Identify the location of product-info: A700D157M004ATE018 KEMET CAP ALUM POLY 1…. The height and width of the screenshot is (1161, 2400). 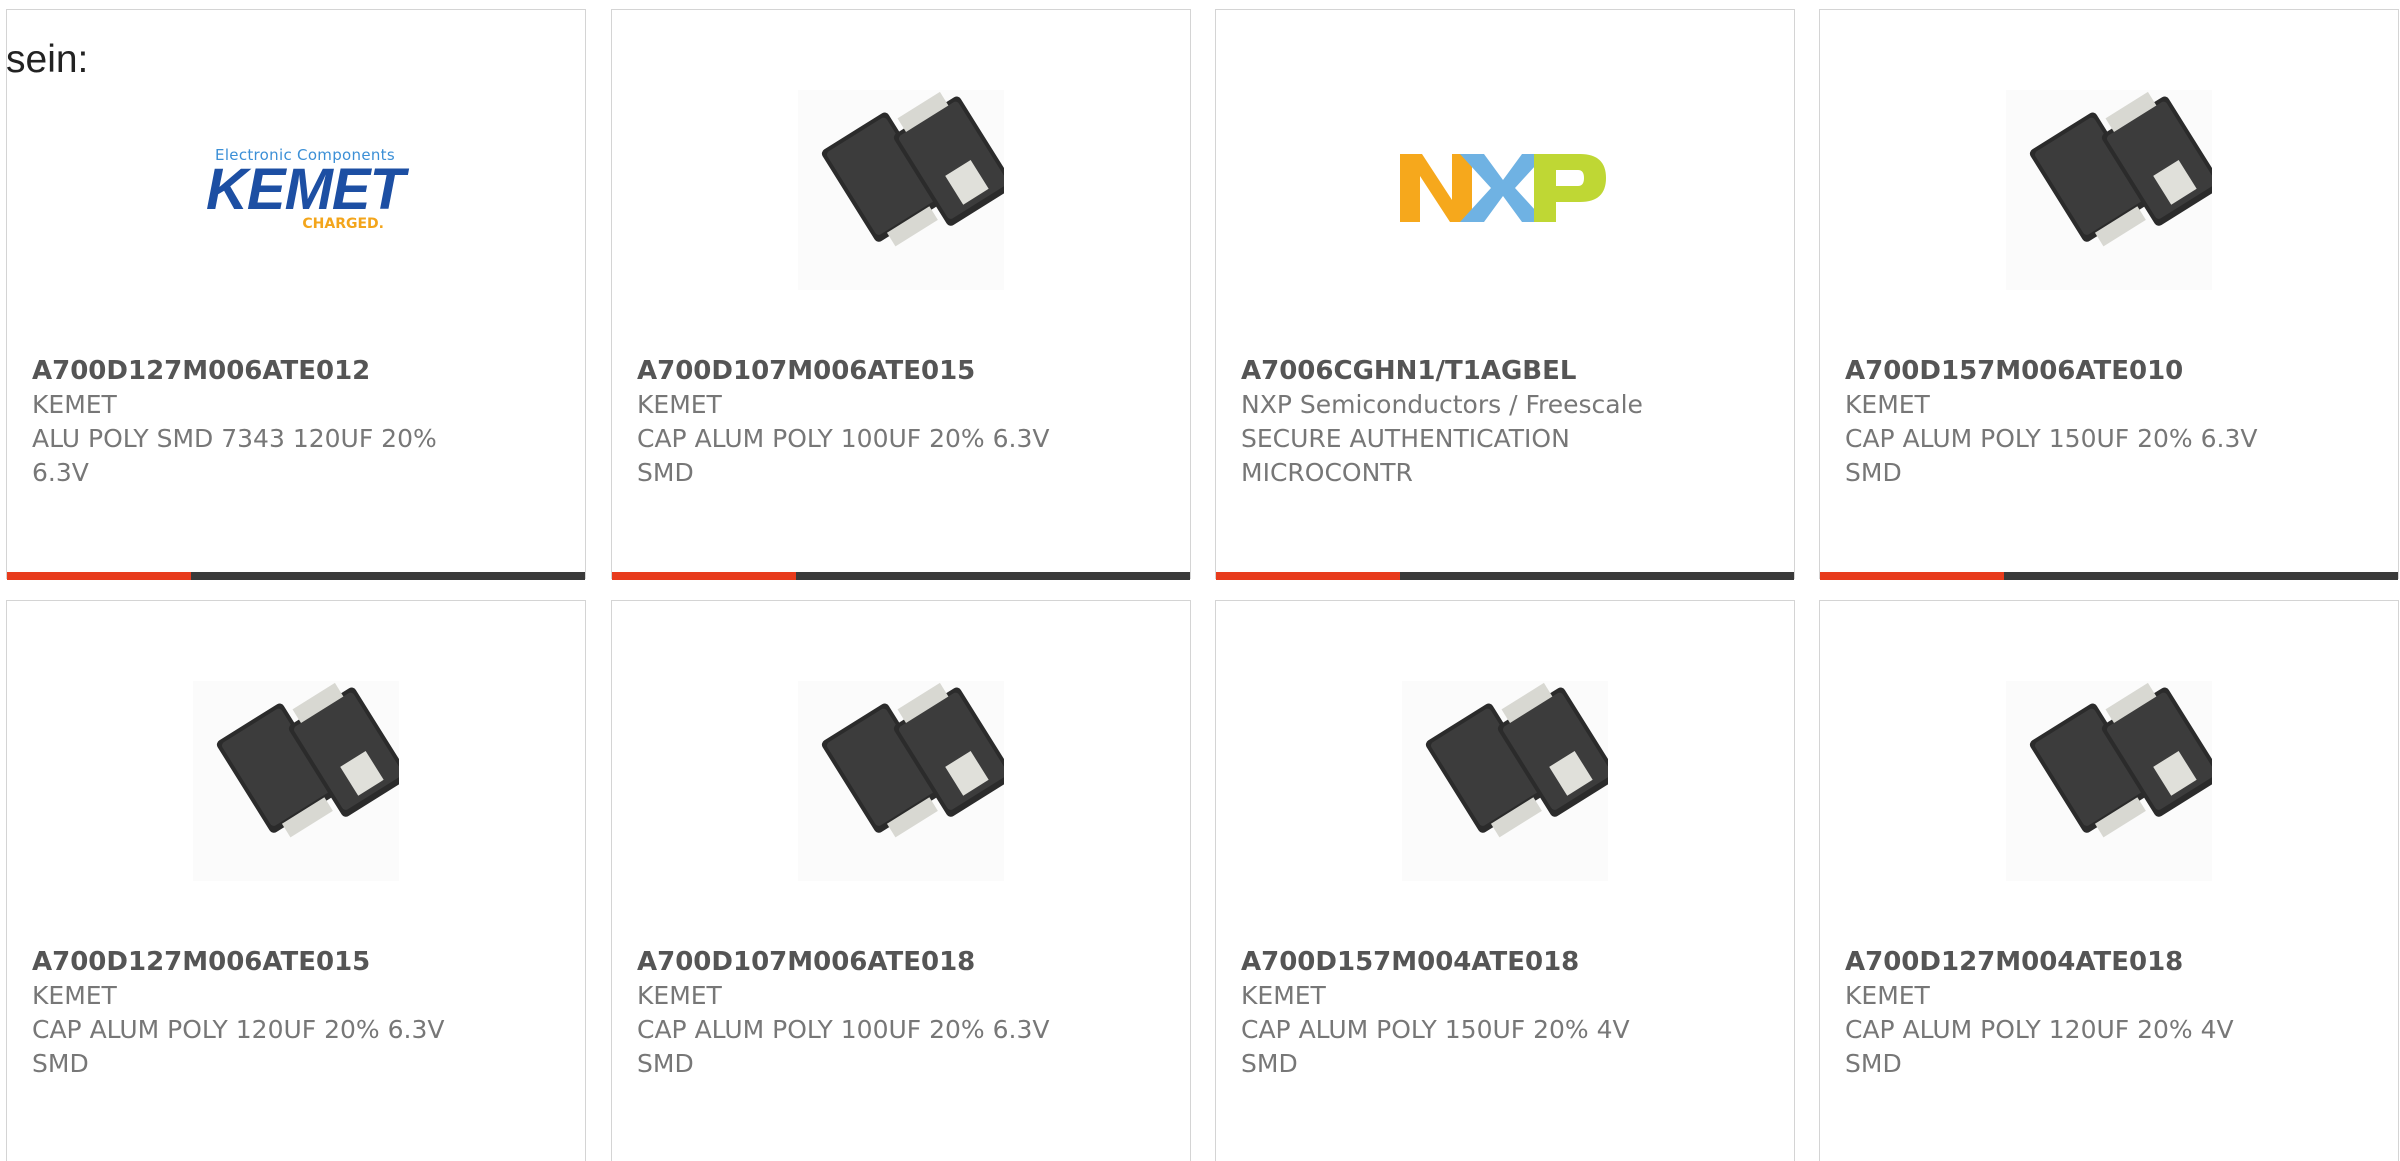
(1461, 1013).